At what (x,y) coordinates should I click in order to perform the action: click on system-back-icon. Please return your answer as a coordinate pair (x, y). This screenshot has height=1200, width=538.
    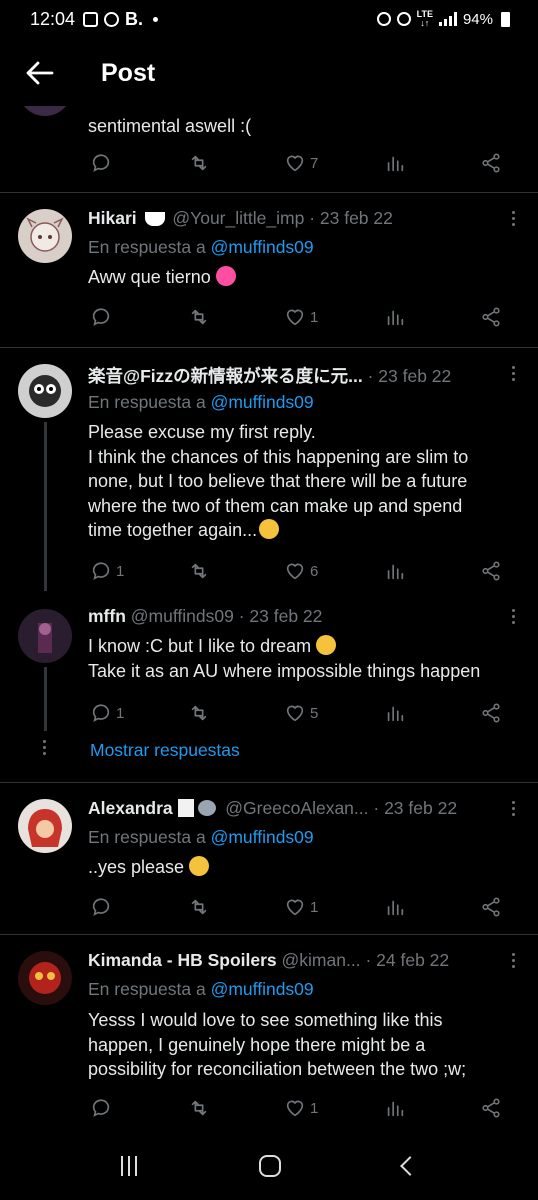
    Looking at the image, I should click on (410, 1166).